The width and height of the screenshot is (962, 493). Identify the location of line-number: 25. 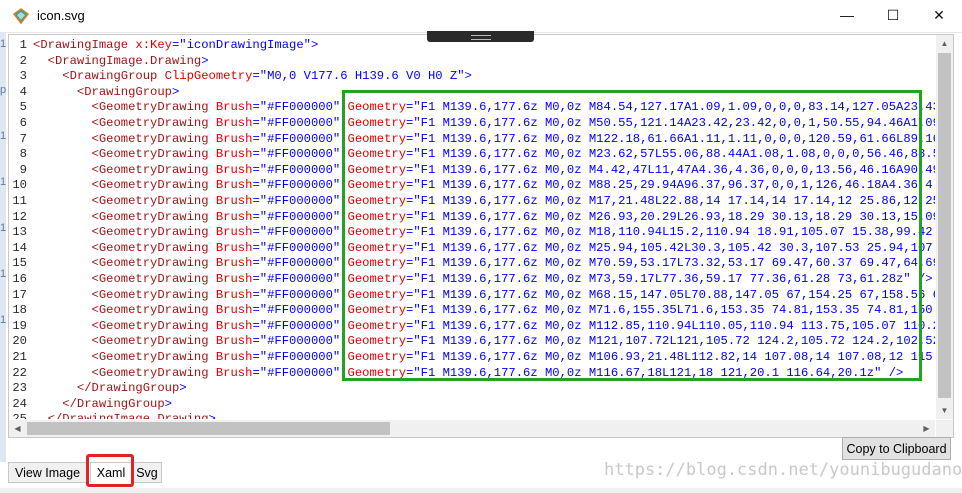
(18, 415).